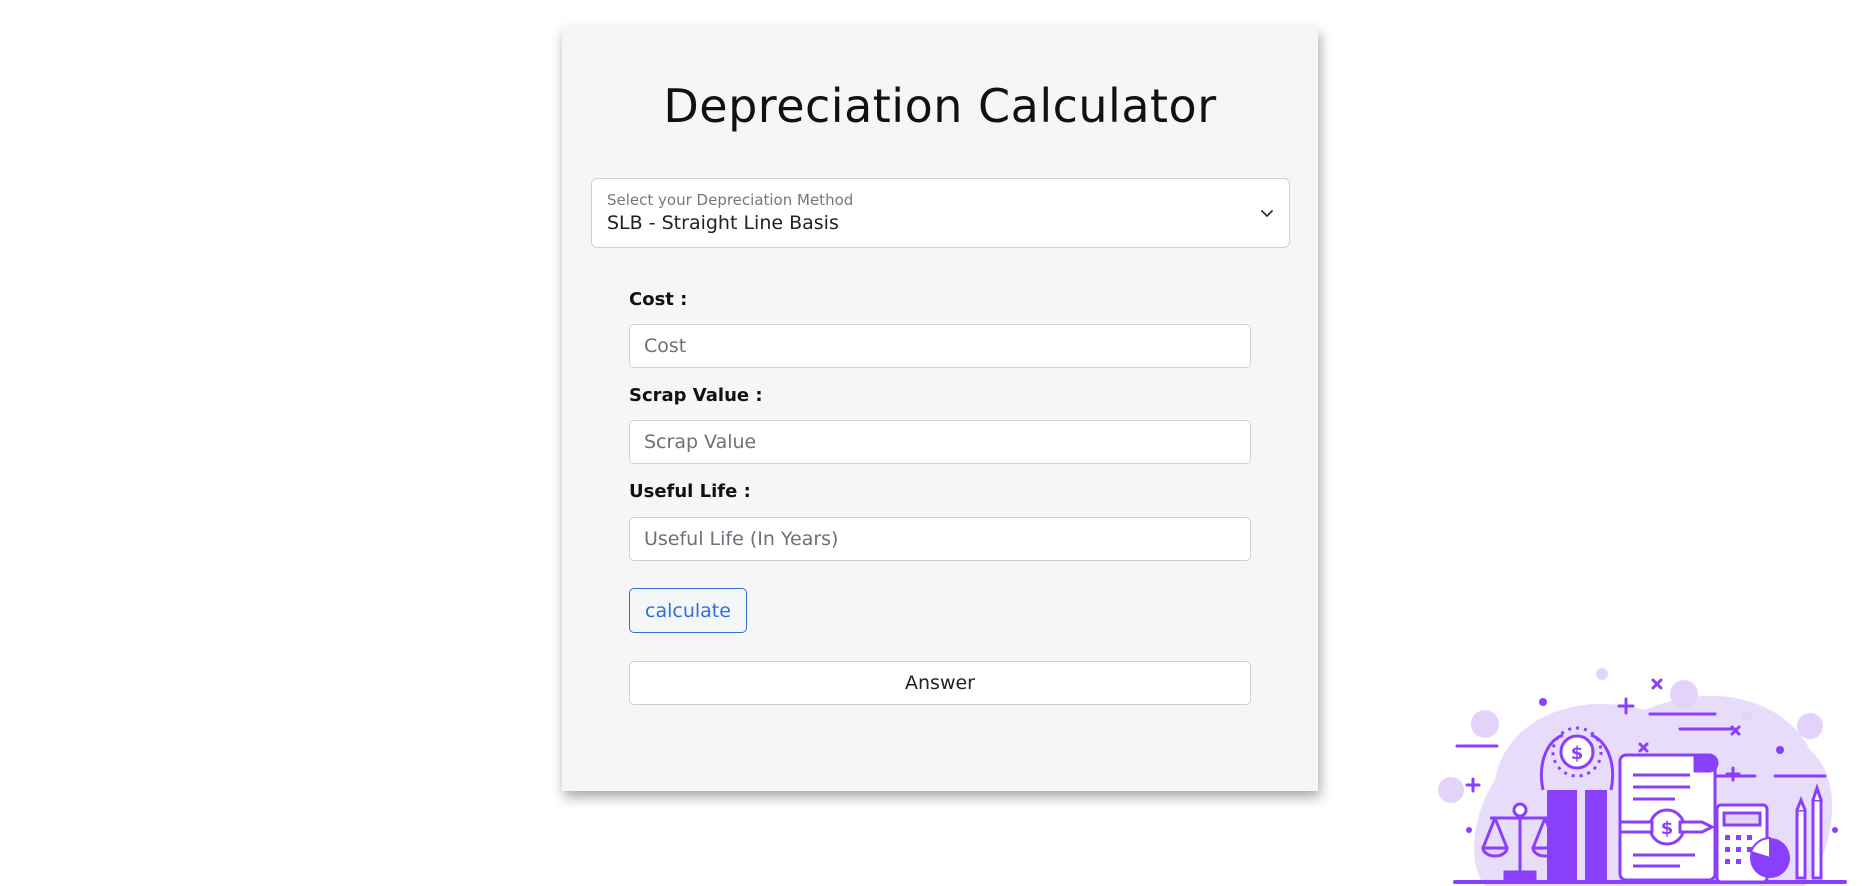 The image size is (1865, 886). I want to click on answer-display: Answer, so click(940, 683).